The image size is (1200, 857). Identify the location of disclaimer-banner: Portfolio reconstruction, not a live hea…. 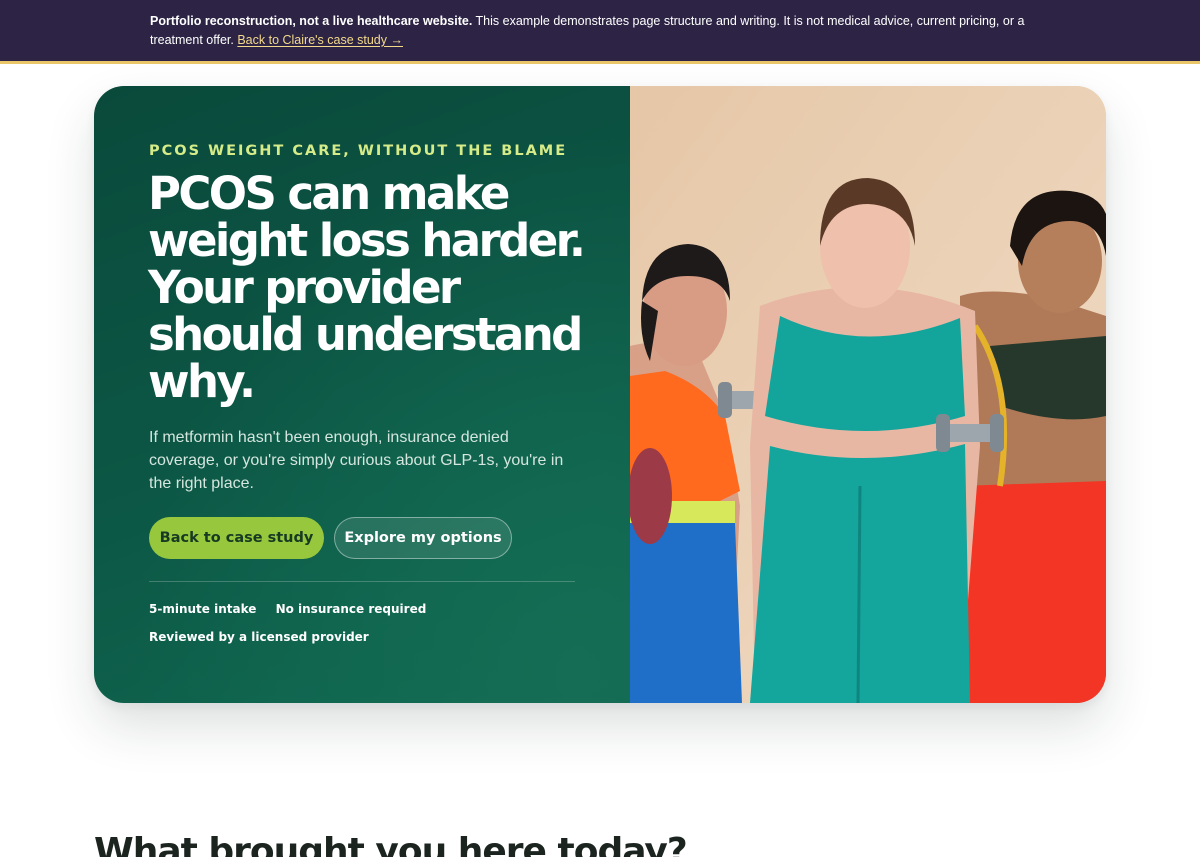
(600, 32).